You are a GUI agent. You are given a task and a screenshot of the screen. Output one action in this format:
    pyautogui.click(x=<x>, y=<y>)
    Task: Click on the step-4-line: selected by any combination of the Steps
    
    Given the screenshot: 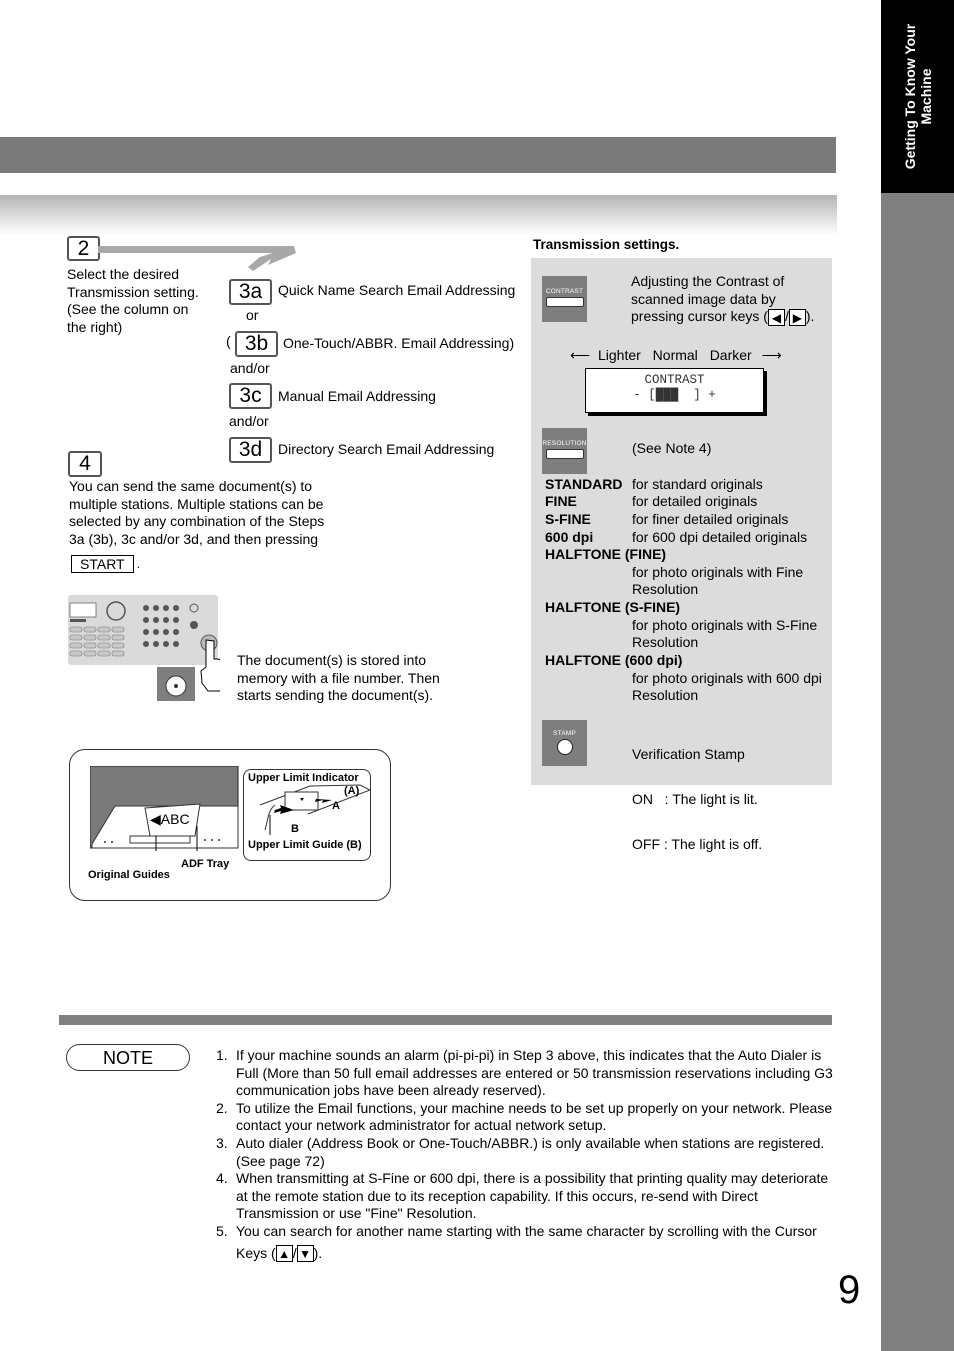 What is the action you would take?
    pyautogui.click(x=197, y=521)
    